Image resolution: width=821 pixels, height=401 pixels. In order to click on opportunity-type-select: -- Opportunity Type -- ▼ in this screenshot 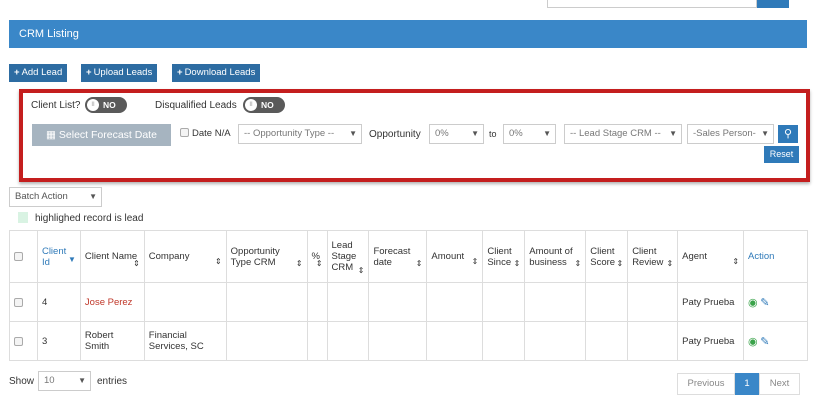, I will do `click(300, 134)`.